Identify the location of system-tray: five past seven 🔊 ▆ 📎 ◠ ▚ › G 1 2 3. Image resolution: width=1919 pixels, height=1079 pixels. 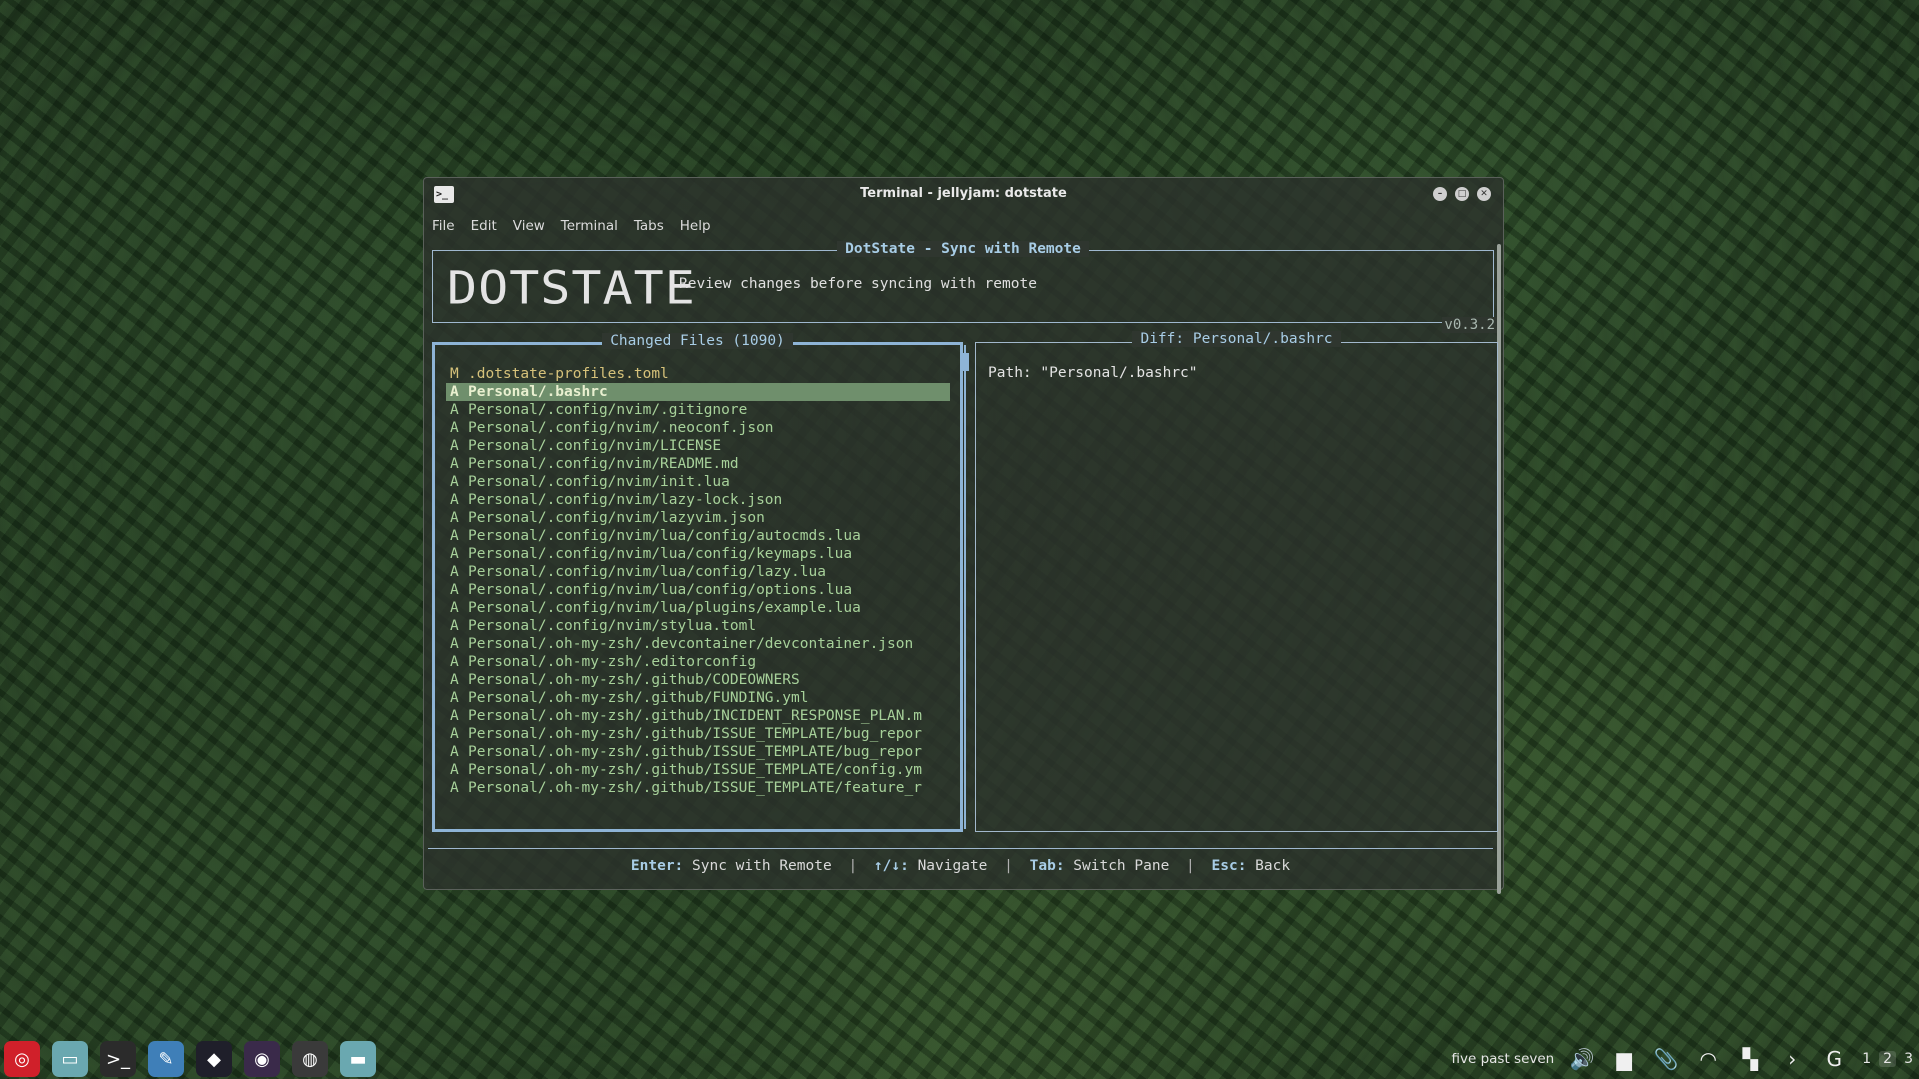
(1685, 1059).